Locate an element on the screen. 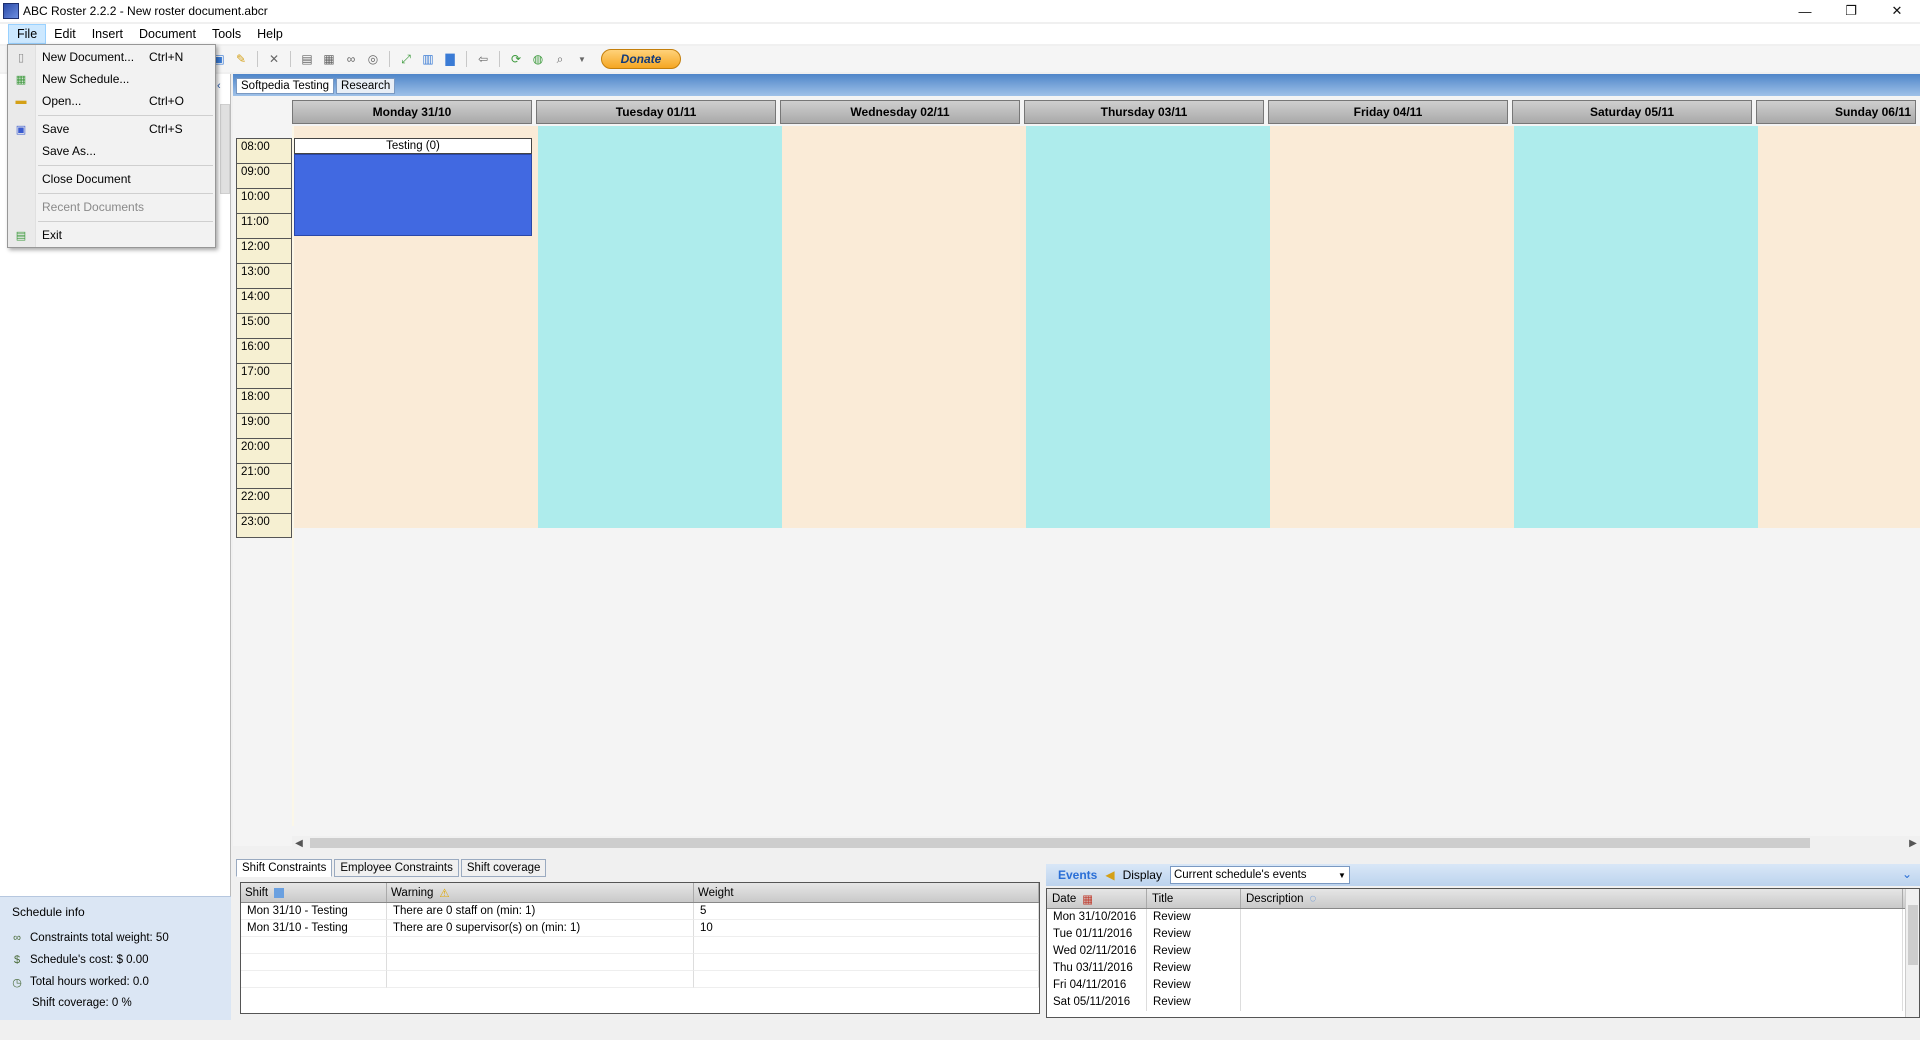 The image size is (1920, 1040). day-header-sunday: Sunday 06/11 is located at coordinates (1836, 112).